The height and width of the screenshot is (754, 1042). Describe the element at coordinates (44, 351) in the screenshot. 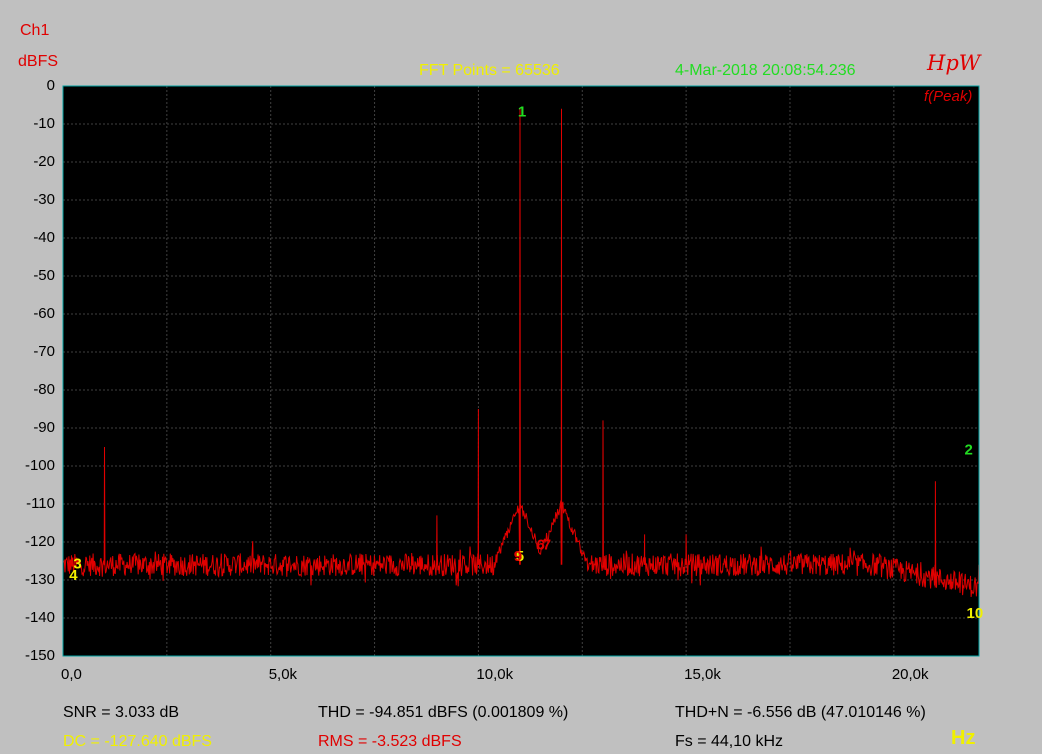

I see `y-tick-label: -70` at that location.